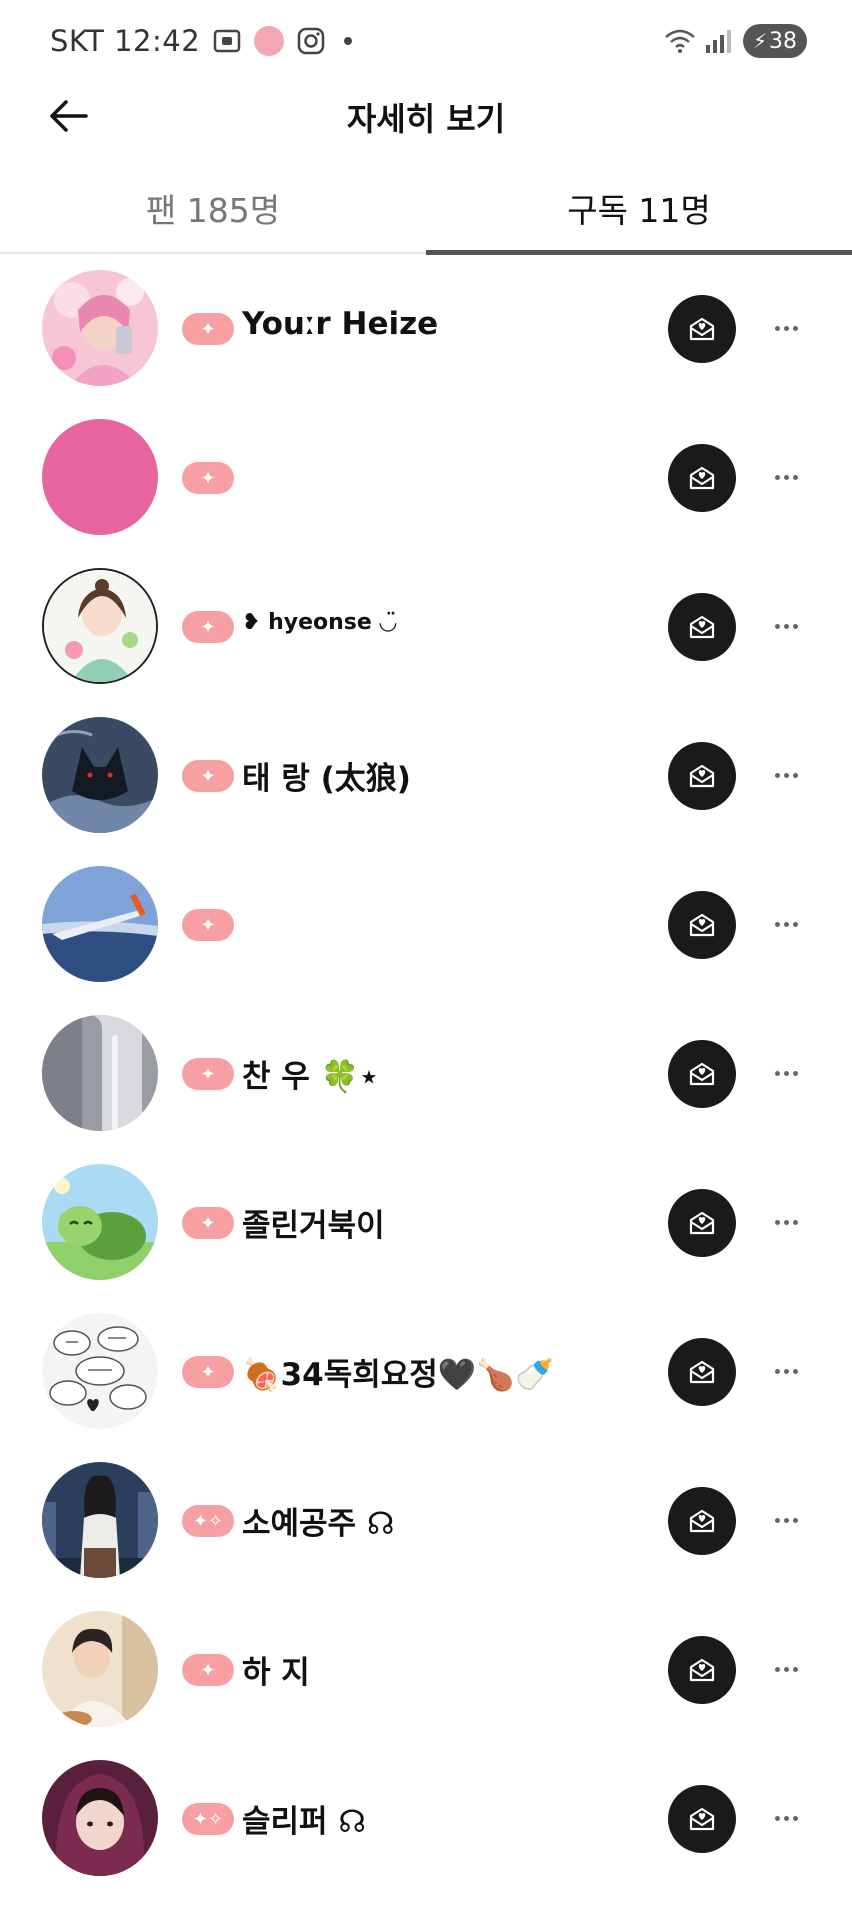 The height and width of the screenshot is (1920, 852). I want to click on pink-solid-avatar, so click(100, 477).